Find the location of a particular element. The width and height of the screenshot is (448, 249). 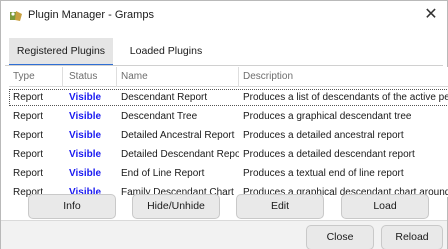

name-cell: End of Line Report is located at coordinates (163, 173).